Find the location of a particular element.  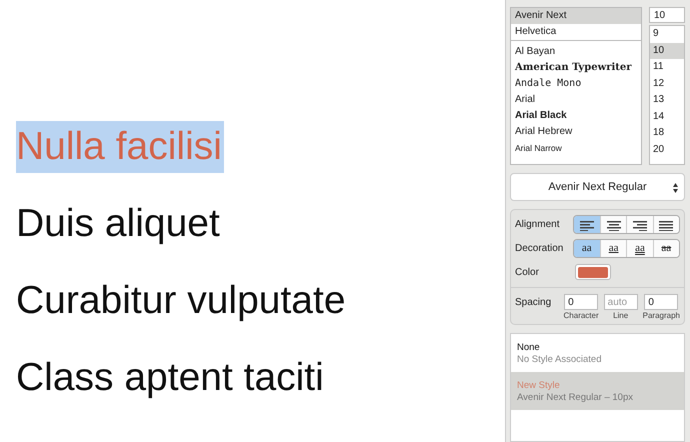

align-justify-button is located at coordinates (665, 224).